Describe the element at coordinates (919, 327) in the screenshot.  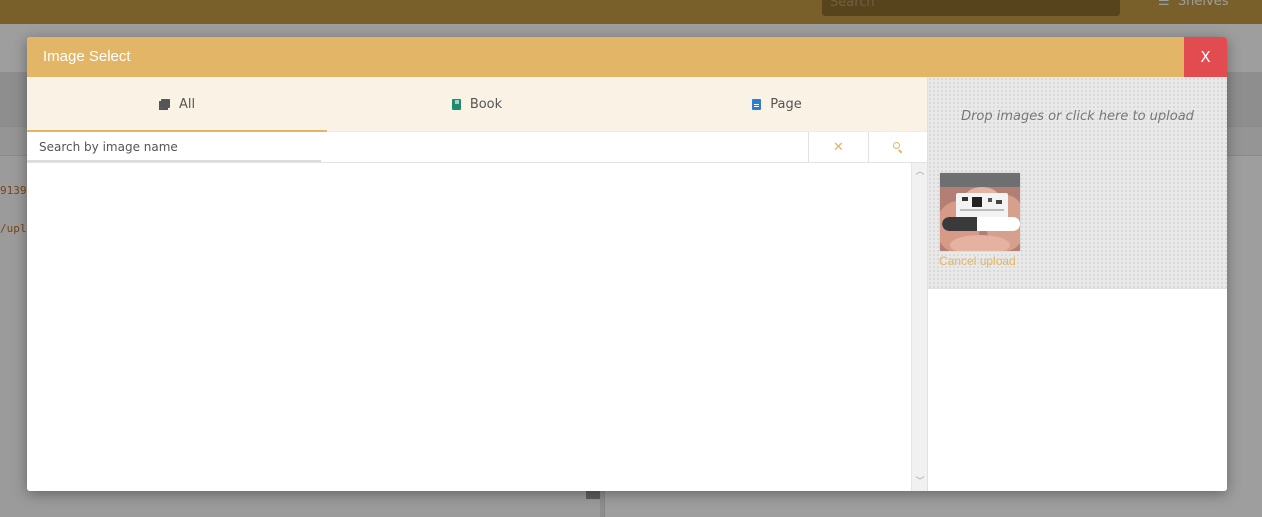
I see `gallery-scrollbar: ︿ ﹀` at that location.